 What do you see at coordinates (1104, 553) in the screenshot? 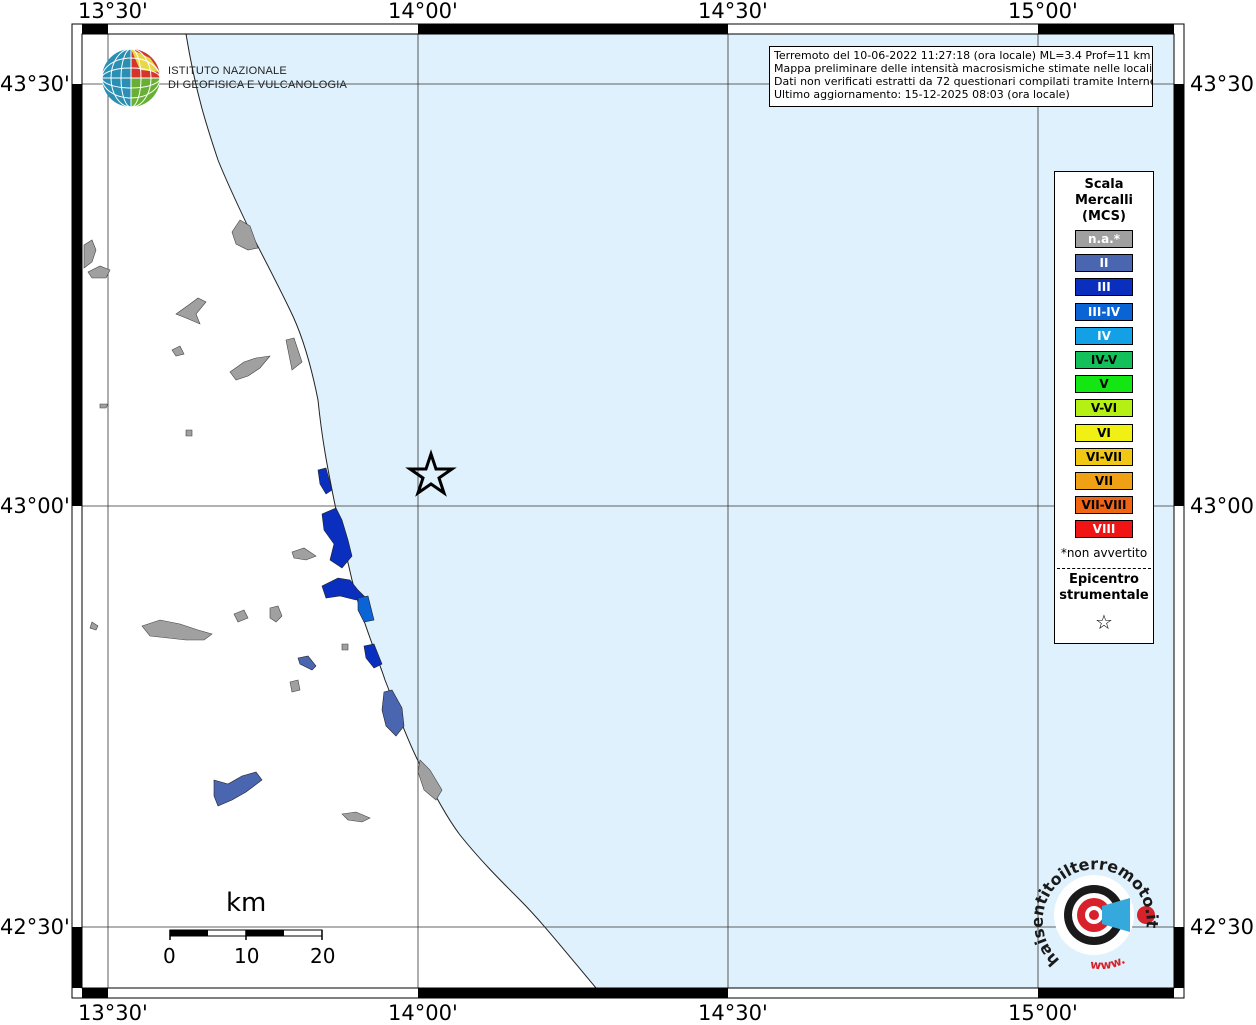
I see `legend-note: *non avvertito` at bounding box center [1104, 553].